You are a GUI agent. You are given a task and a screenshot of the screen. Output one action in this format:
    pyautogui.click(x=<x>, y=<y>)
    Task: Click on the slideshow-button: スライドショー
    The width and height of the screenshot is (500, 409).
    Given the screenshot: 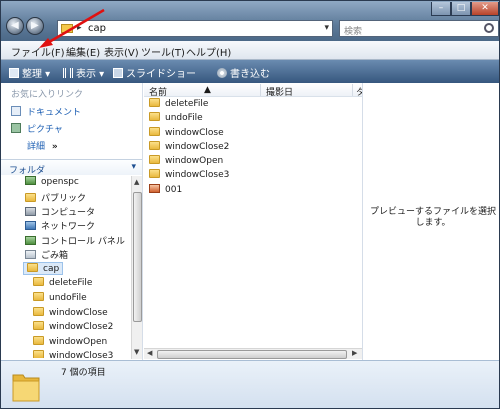 What is the action you would take?
    pyautogui.click(x=154, y=72)
    